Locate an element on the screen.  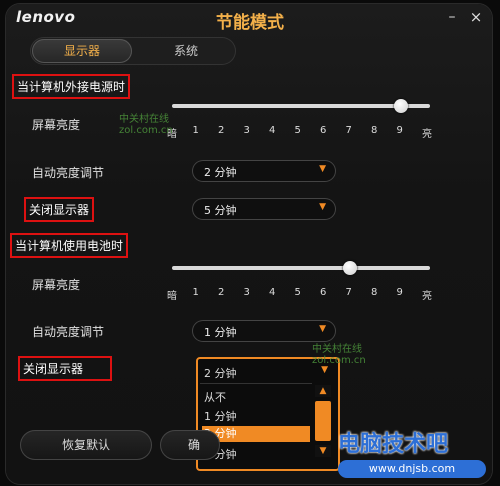
ac-turn-off-display-select: 5 分钟 ▼ is located at coordinates (264, 209).